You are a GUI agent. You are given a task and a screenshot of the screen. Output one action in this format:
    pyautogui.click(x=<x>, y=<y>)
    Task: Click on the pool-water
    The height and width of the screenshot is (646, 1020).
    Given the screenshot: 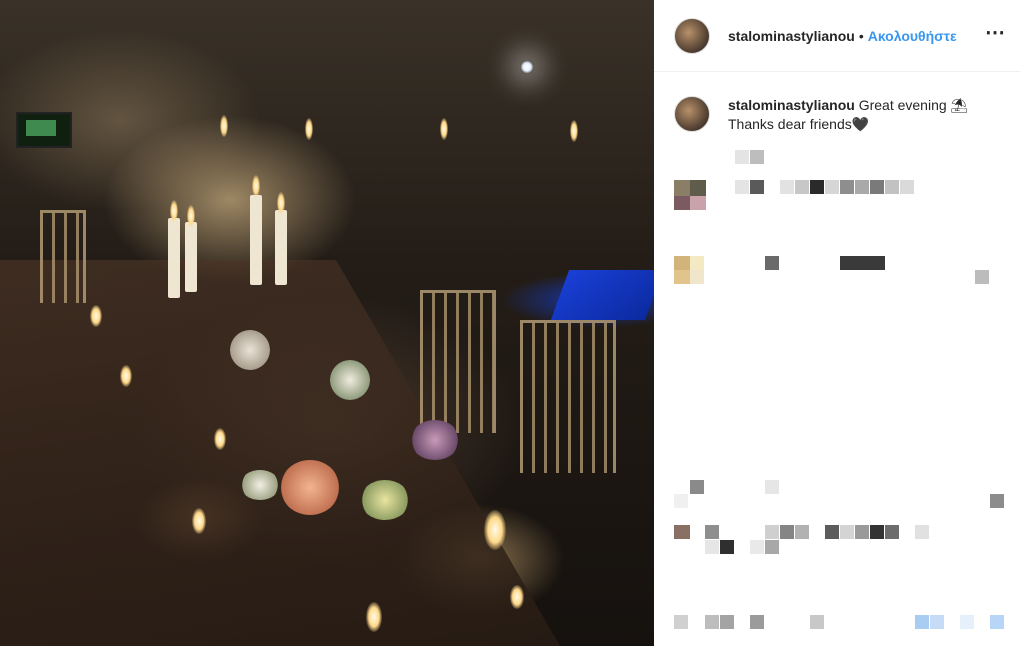 What is the action you would take?
    pyautogui.click(x=602, y=295)
    